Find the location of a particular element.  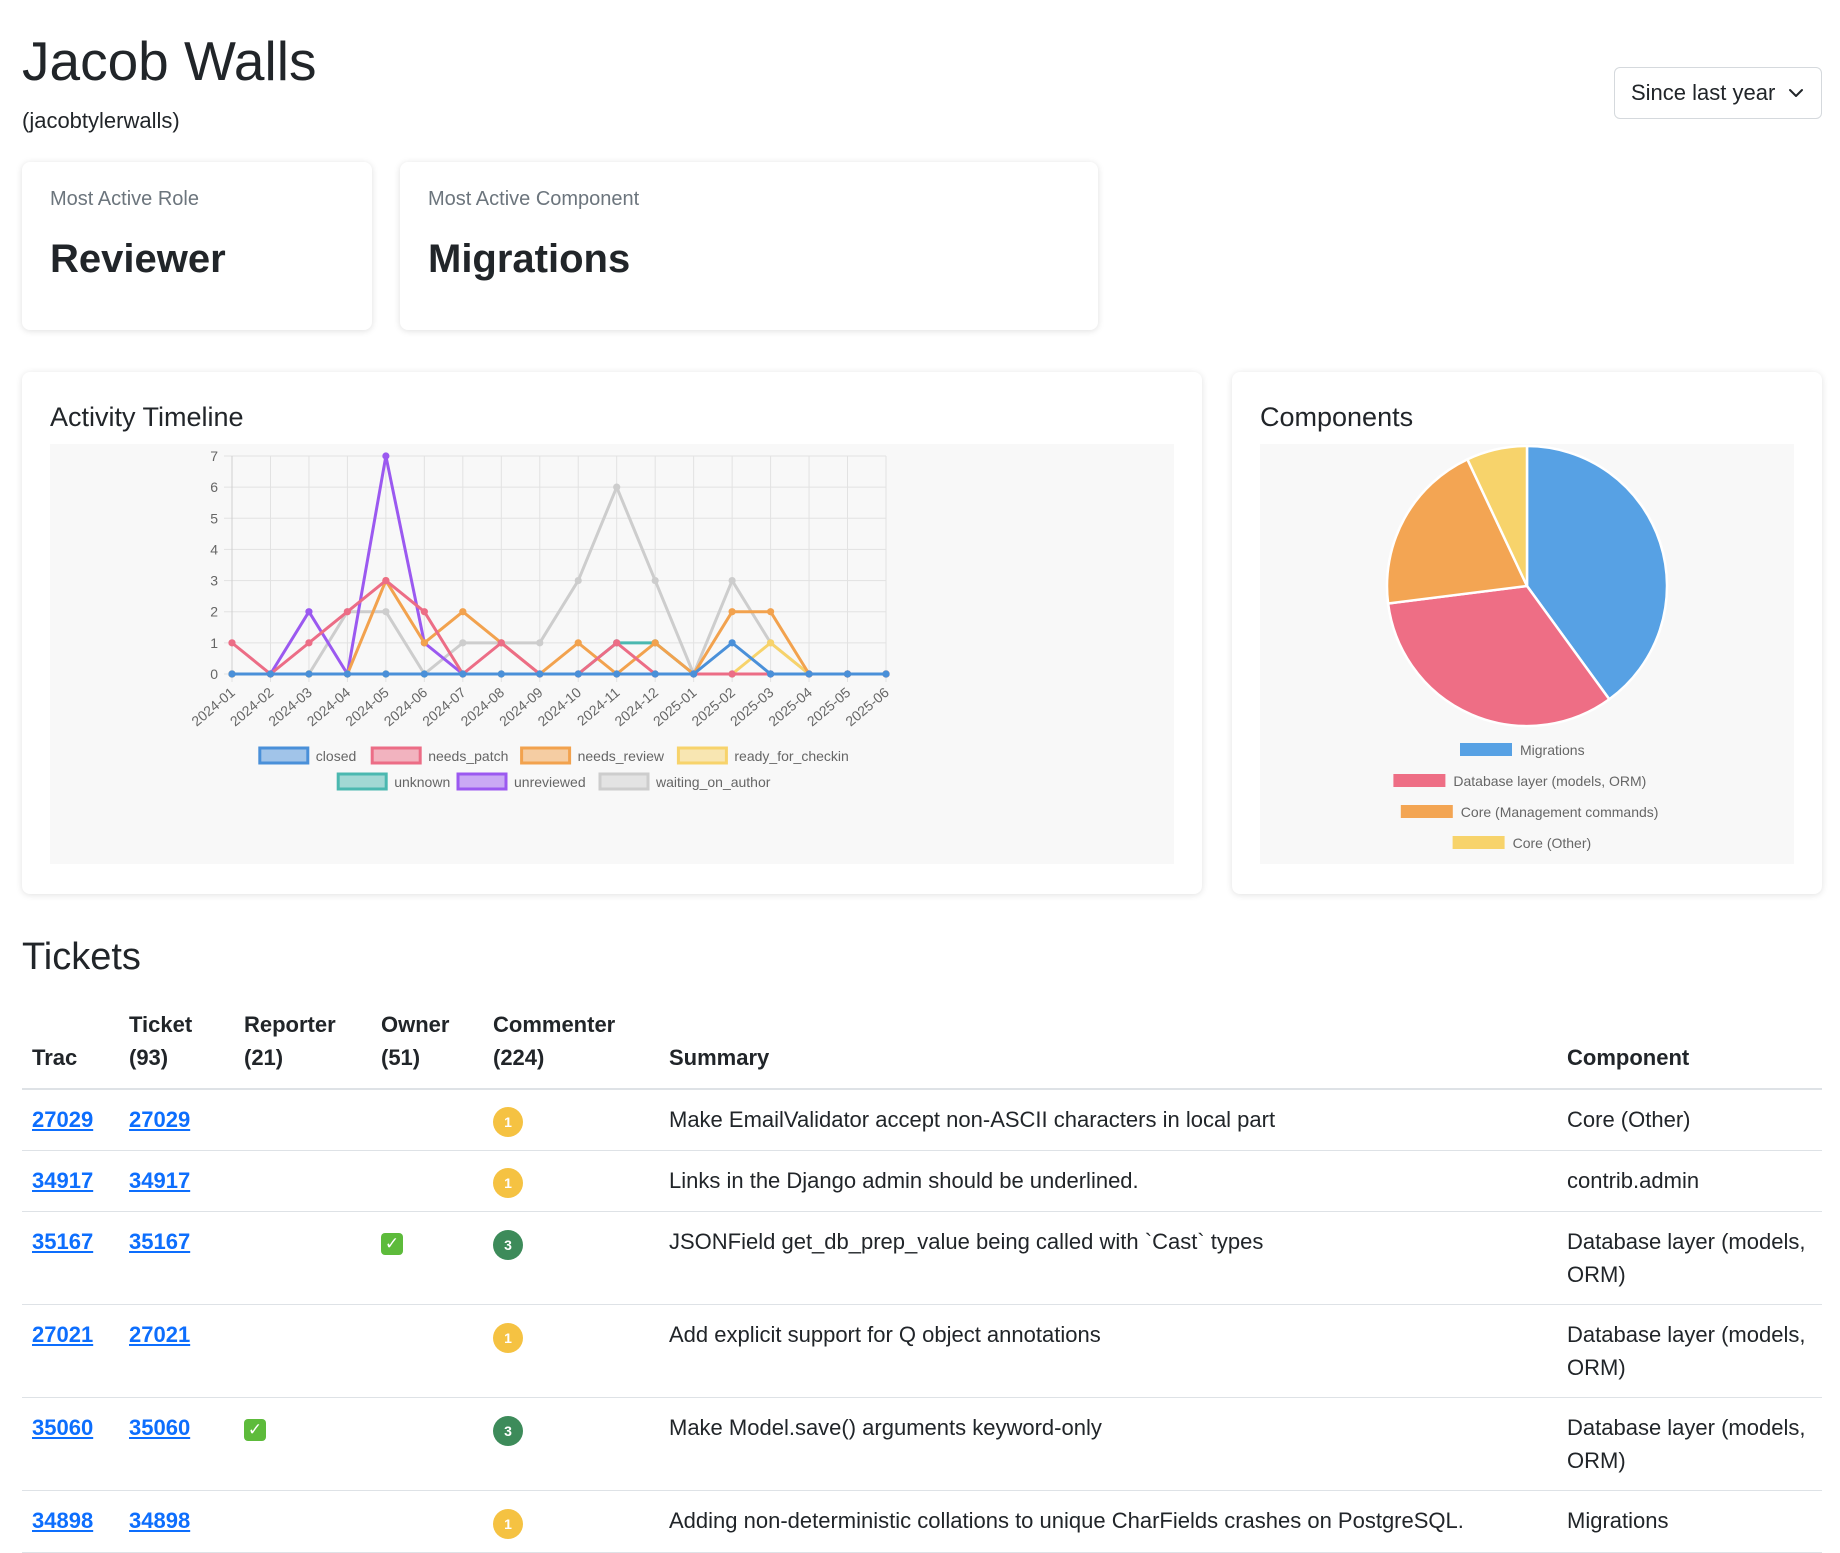

legend-item: Core (Other) is located at coordinates (1522, 843).